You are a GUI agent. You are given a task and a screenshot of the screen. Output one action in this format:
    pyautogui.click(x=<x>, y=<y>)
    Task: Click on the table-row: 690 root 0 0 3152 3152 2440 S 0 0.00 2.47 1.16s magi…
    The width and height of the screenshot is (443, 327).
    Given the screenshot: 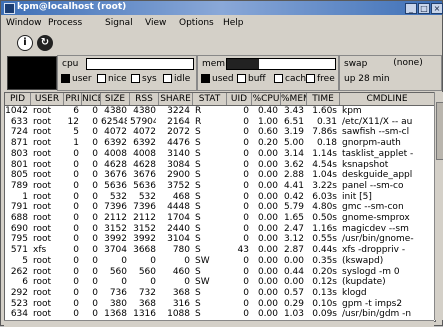 What is the action you would take?
    pyautogui.click(x=220, y=229)
    